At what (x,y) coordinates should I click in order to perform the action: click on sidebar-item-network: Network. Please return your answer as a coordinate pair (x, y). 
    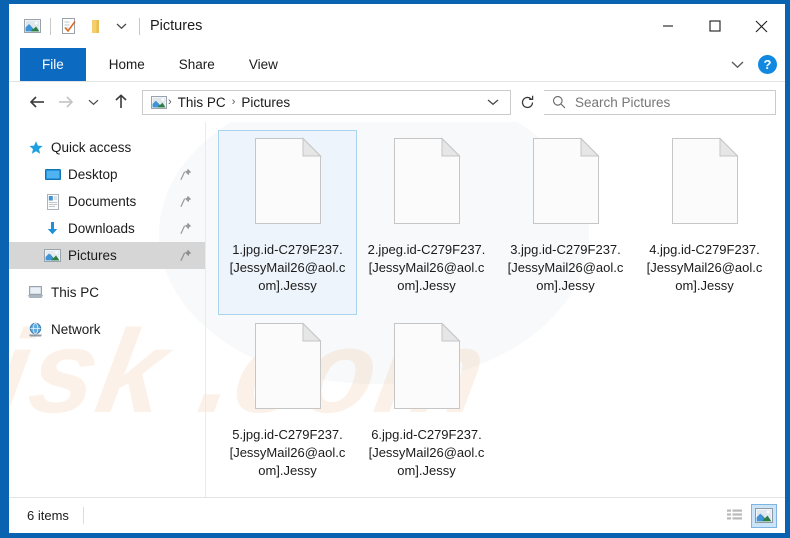
    Looking at the image, I should click on (107, 329).